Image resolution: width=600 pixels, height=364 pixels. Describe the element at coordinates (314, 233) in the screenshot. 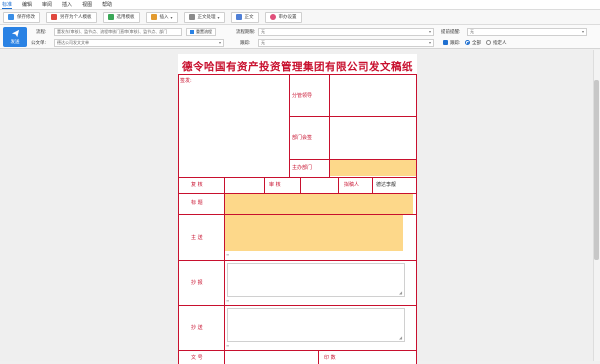

I see `main-send-input` at that location.